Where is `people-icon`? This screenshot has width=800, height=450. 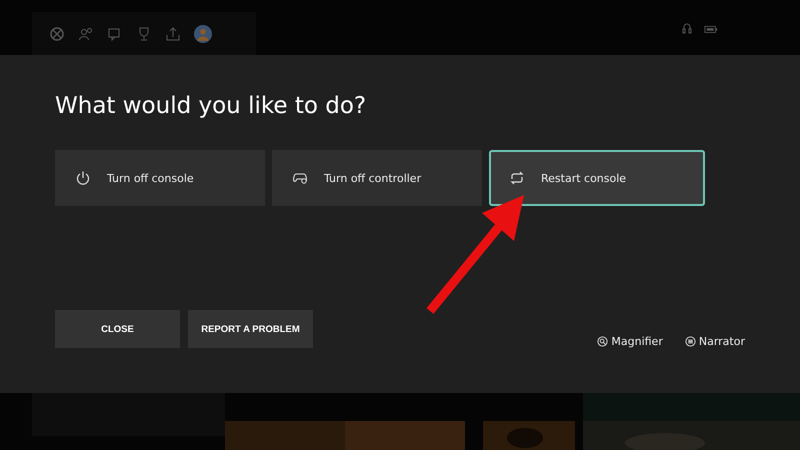 people-icon is located at coordinates (86, 34).